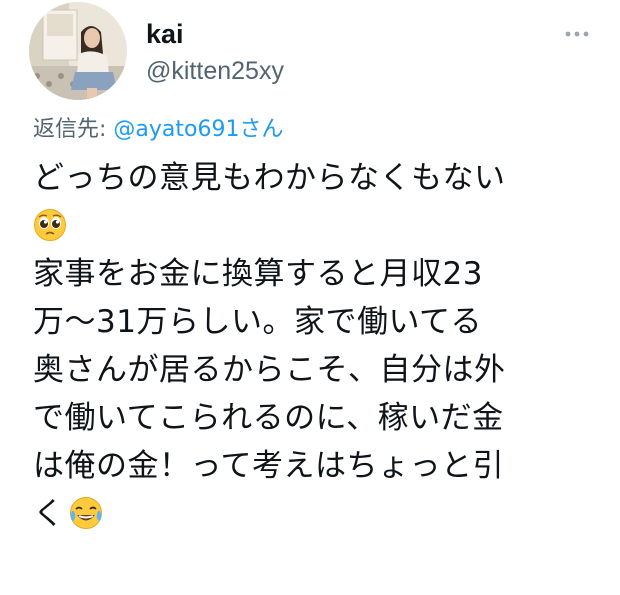 The height and width of the screenshot is (595, 620). I want to click on display-name: kai, so click(165, 34).